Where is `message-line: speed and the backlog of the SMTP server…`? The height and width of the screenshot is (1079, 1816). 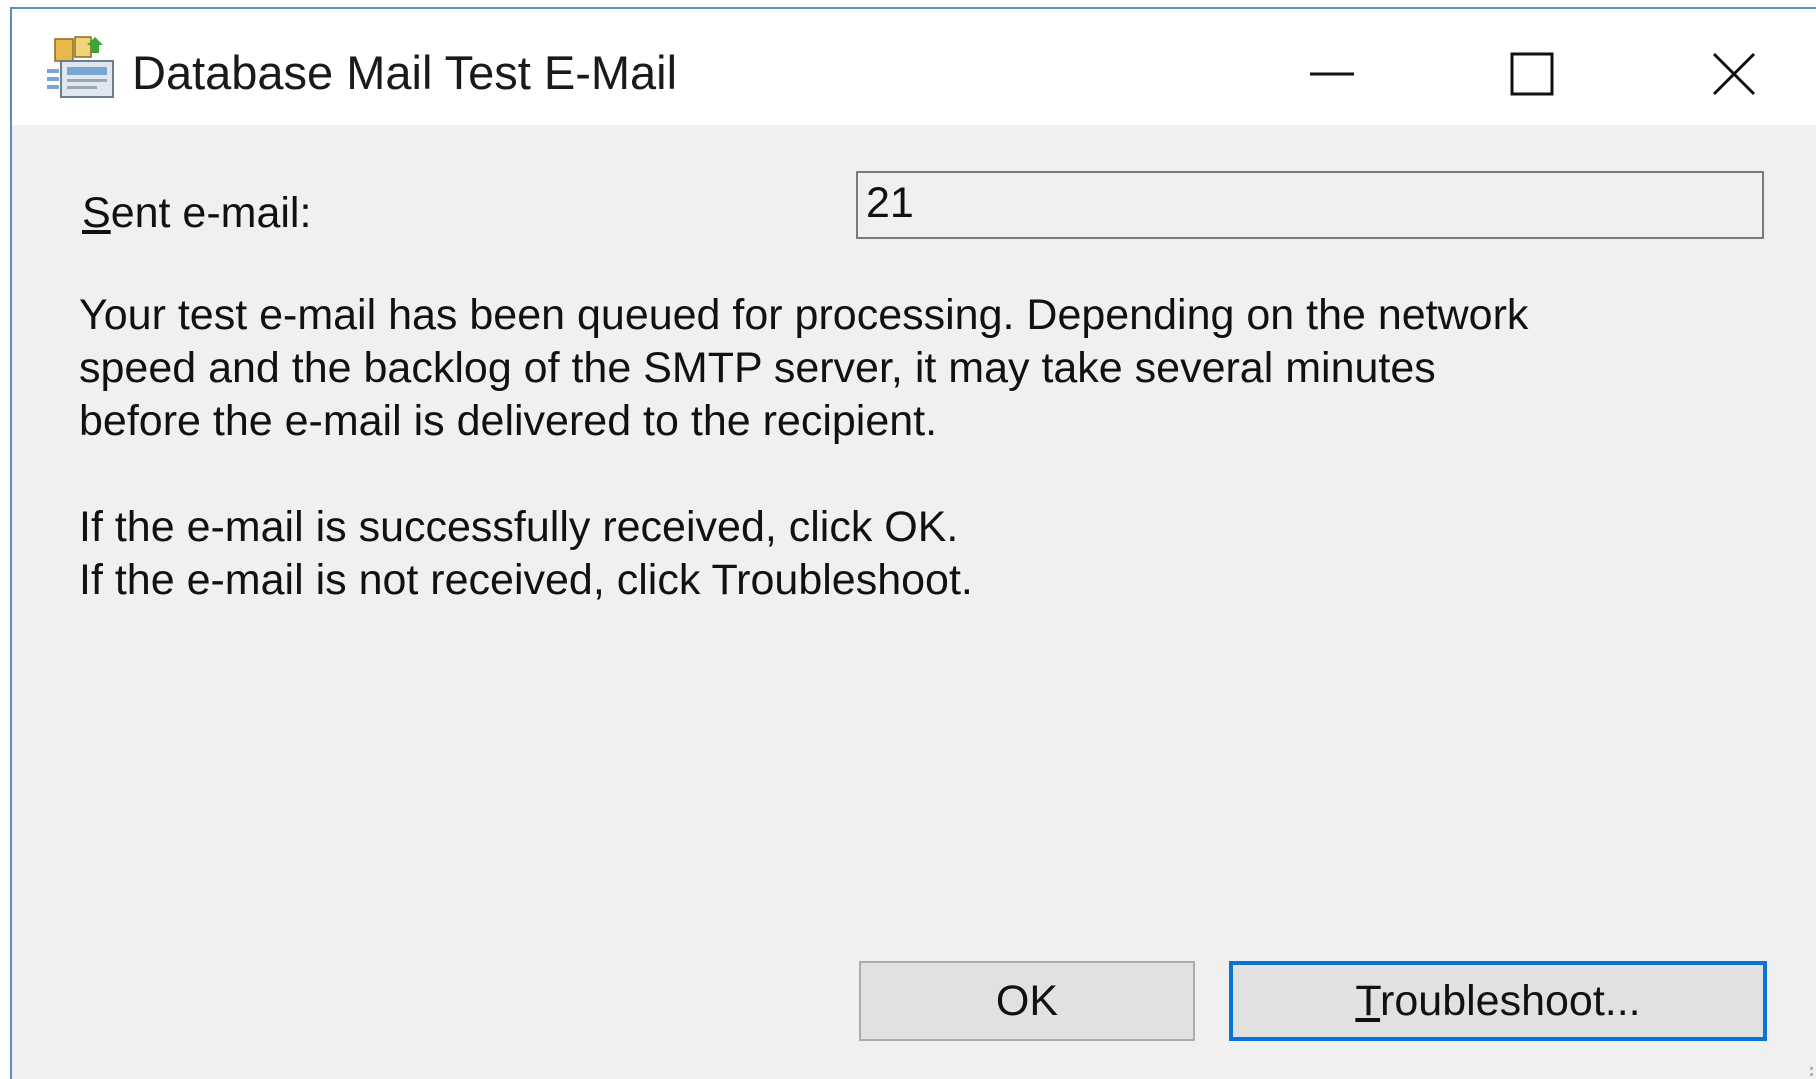
message-line: speed and the backlog of the SMTP server… is located at coordinates (757, 368).